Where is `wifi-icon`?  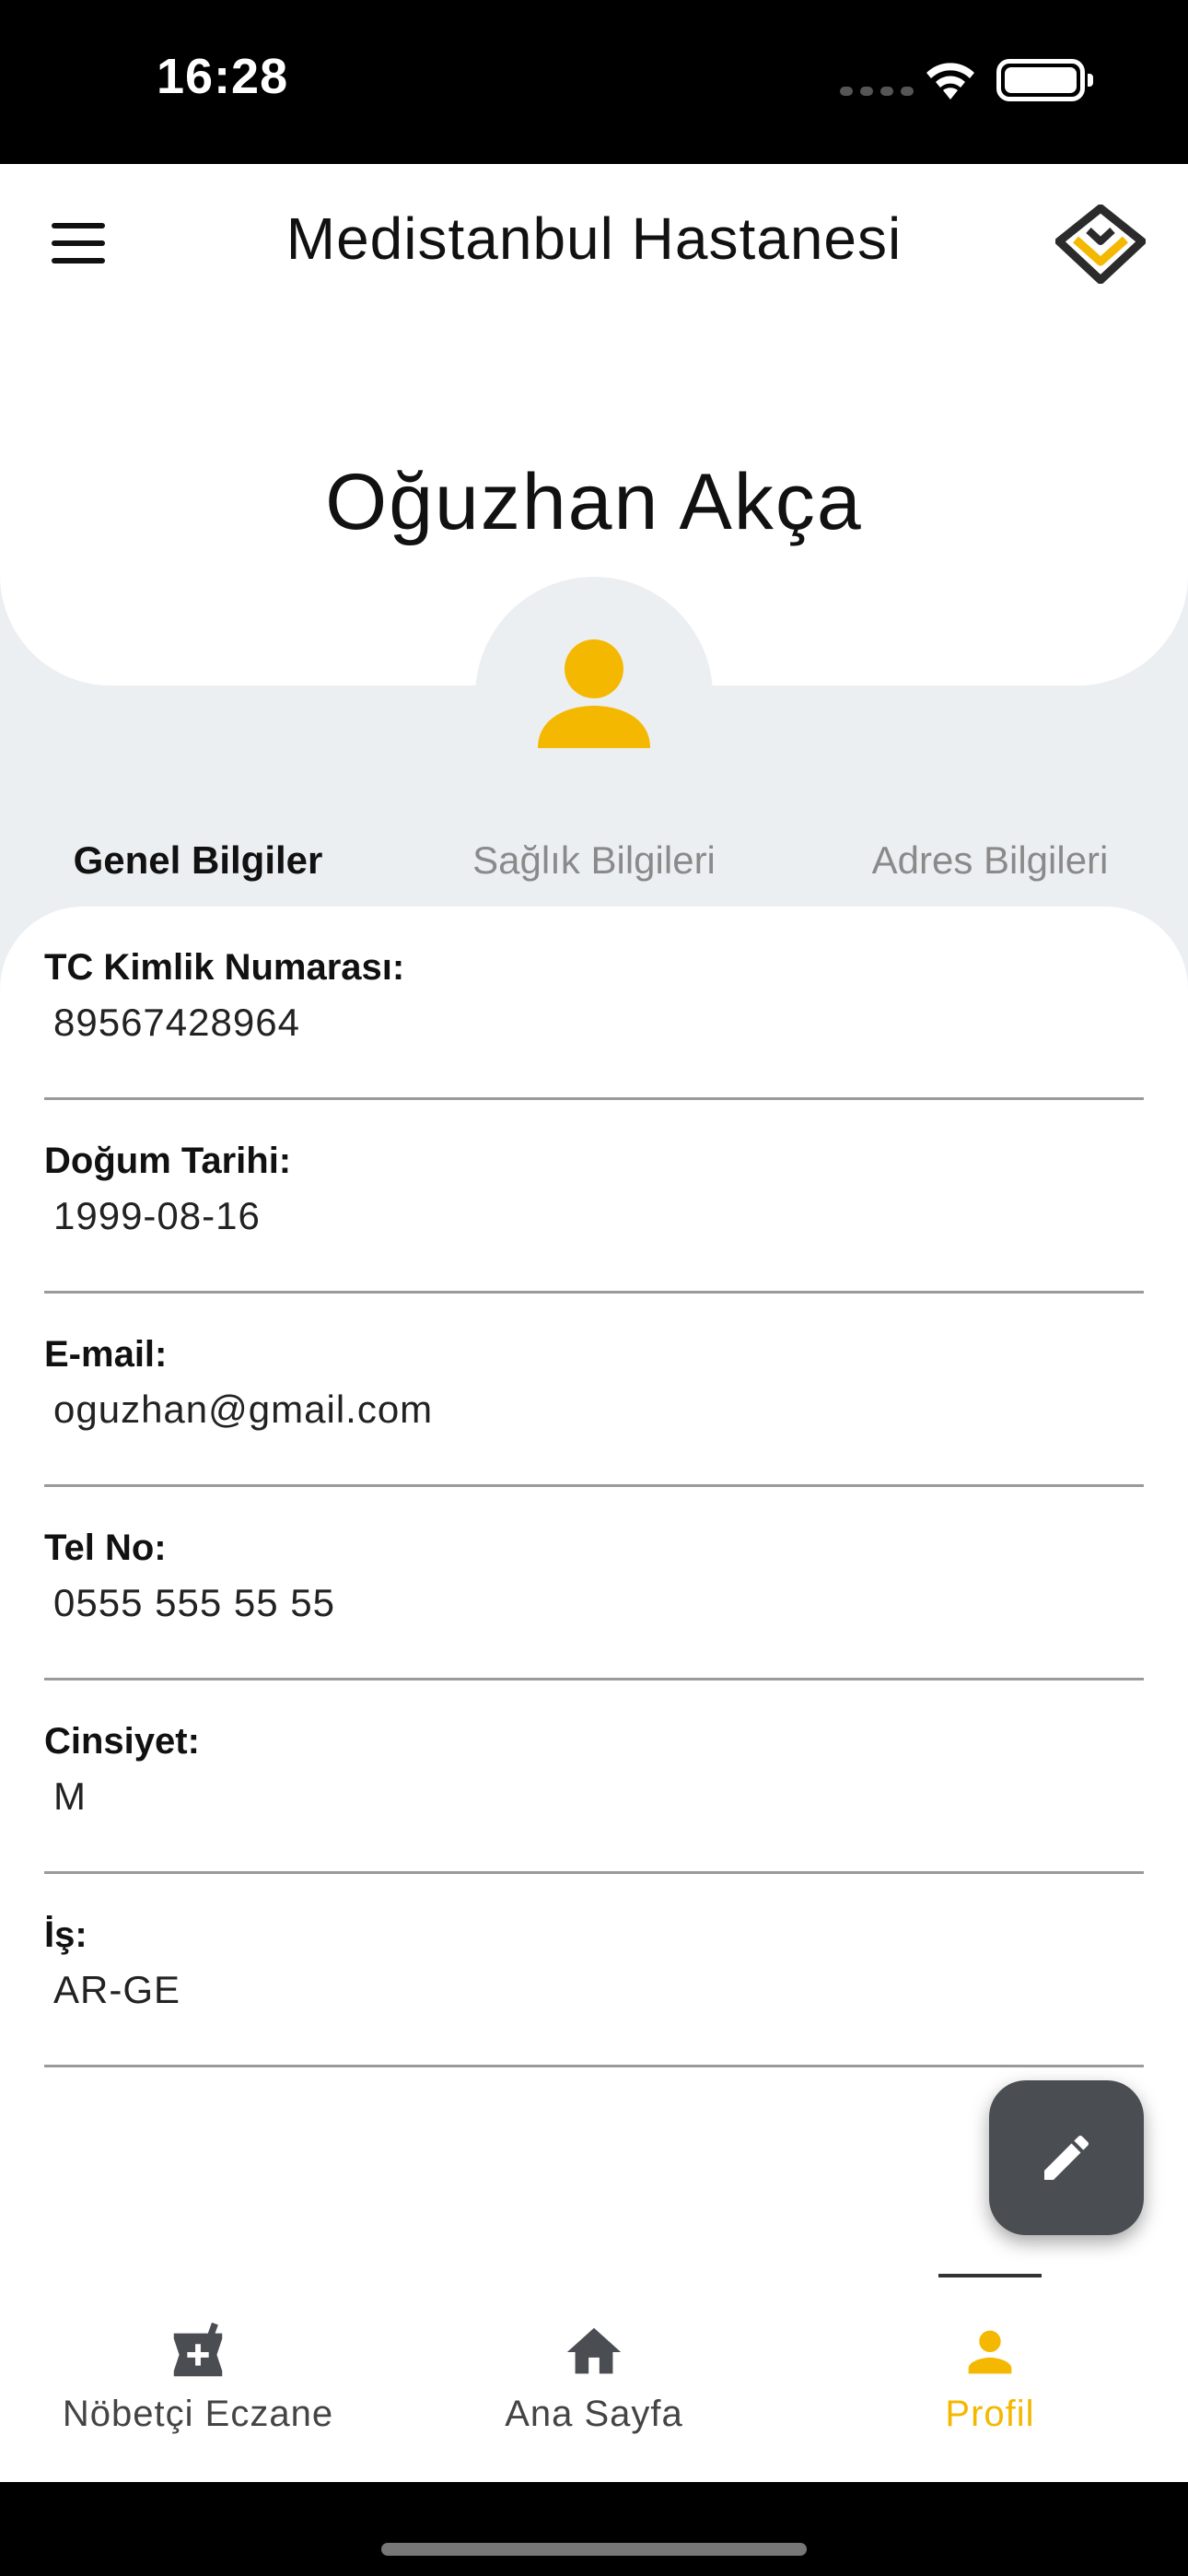 wifi-icon is located at coordinates (950, 81).